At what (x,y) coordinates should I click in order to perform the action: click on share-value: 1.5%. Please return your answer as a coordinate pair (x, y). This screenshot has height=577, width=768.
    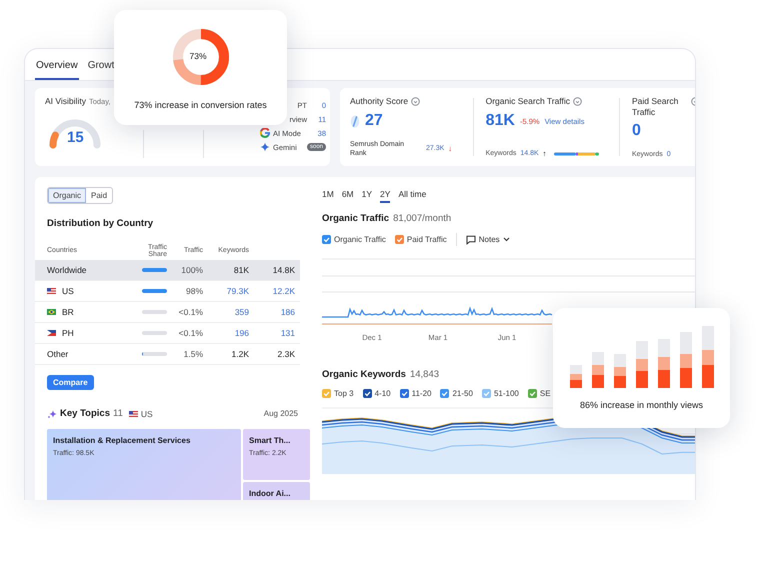
    Looking at the image, I should click on (192, 354).